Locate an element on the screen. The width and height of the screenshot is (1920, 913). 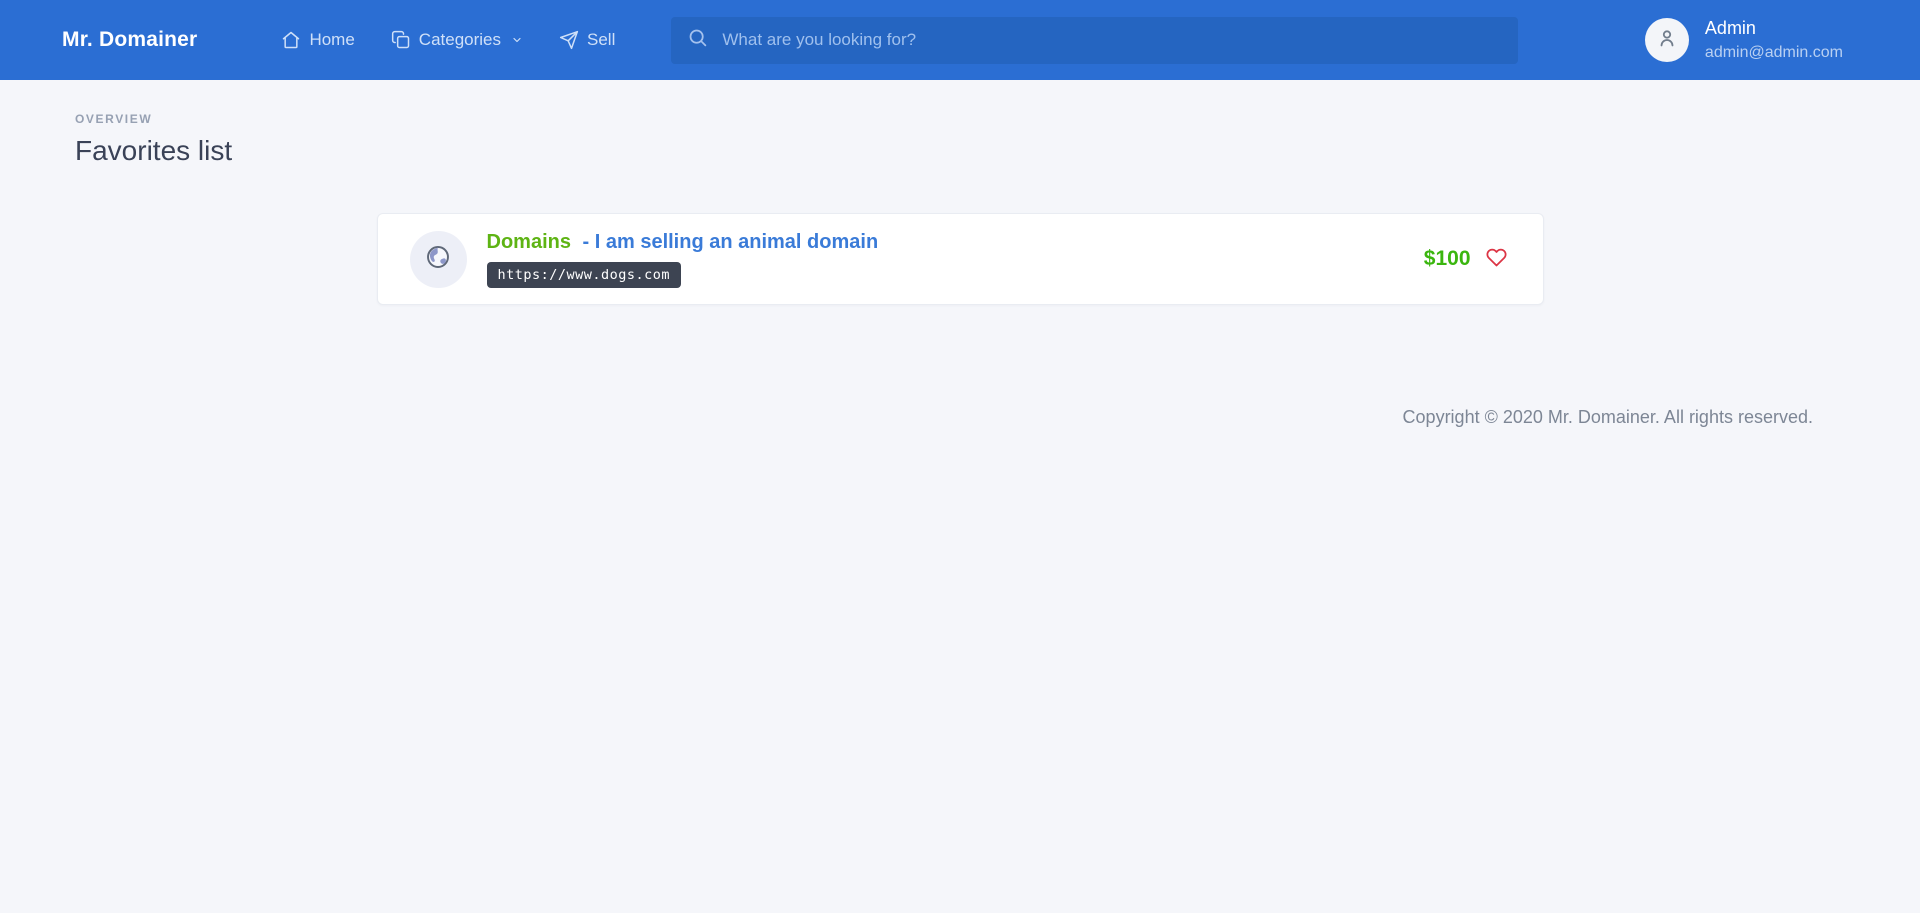
listing-title-text: - I am selling an animal domain is located at coordinates (731, 242).